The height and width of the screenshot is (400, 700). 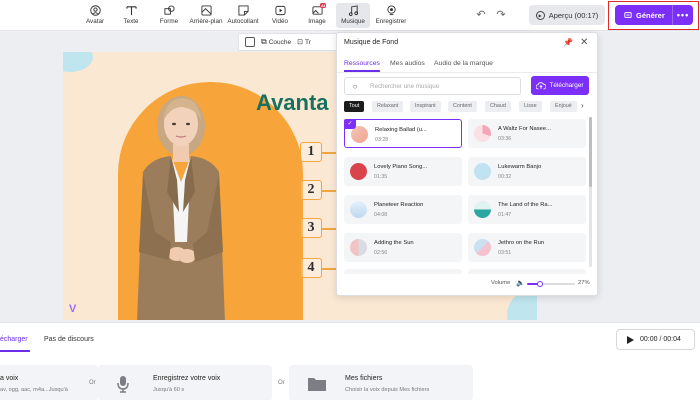 I want to click on record-voice-title: Enregistrez votre voix, so click(x=187, y=378).